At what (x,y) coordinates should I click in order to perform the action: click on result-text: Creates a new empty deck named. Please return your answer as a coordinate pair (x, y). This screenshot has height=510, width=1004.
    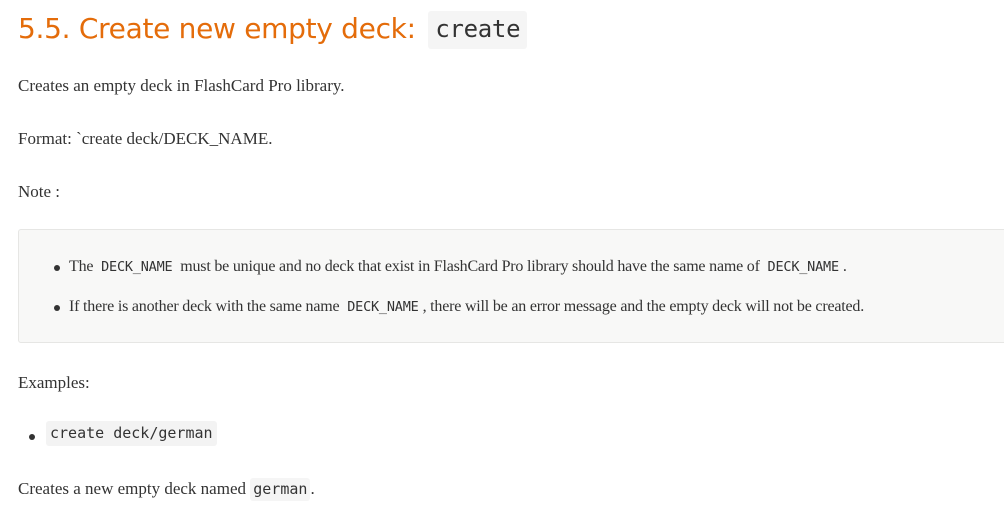
    Looking at the image, I should click on (132, 488).